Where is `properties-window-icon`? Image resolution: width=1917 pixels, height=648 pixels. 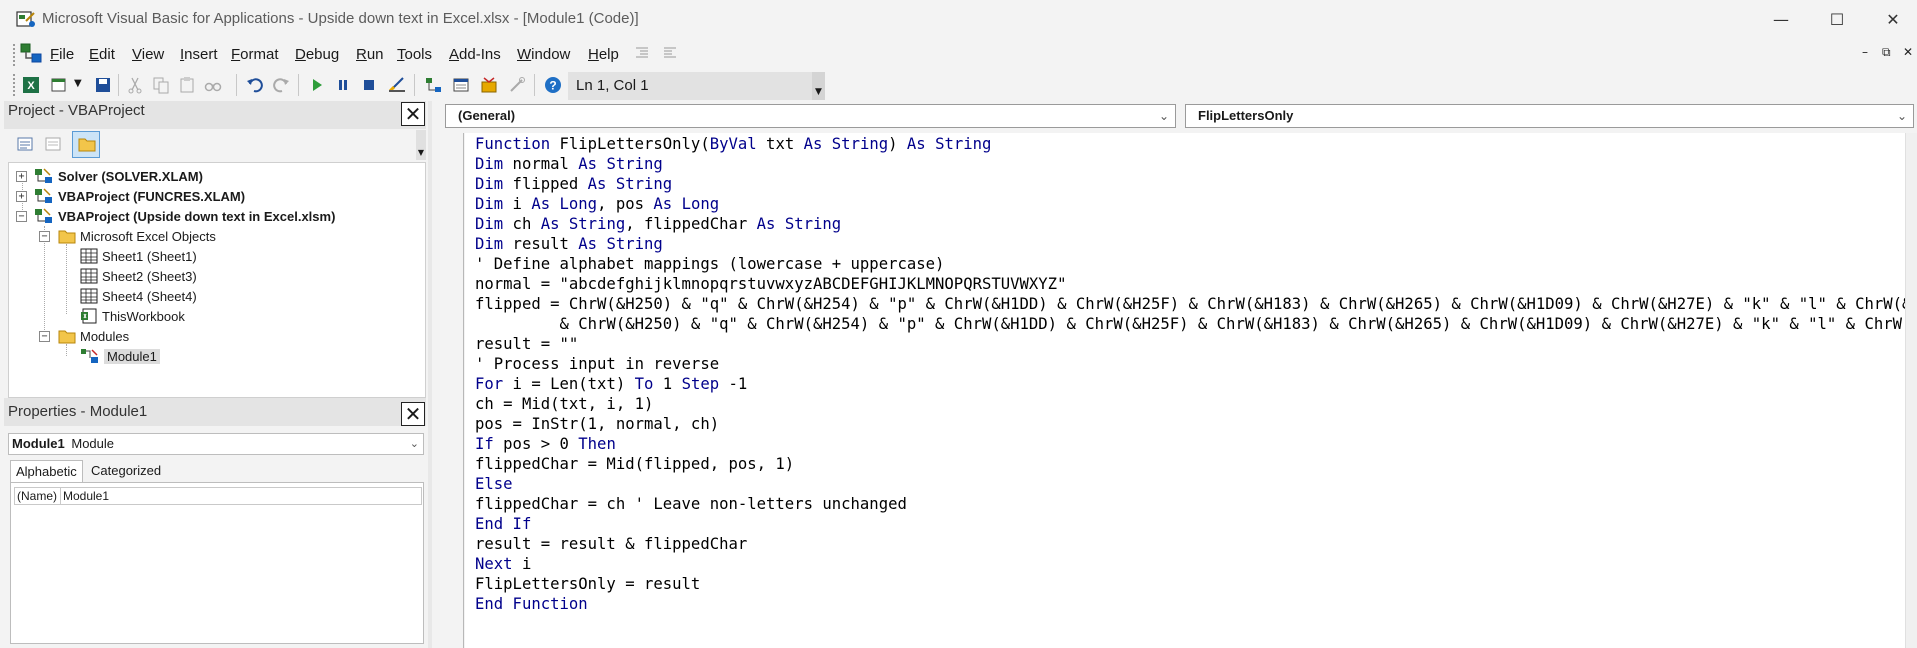 properties-window-icon is located at coordinates (461, 85).